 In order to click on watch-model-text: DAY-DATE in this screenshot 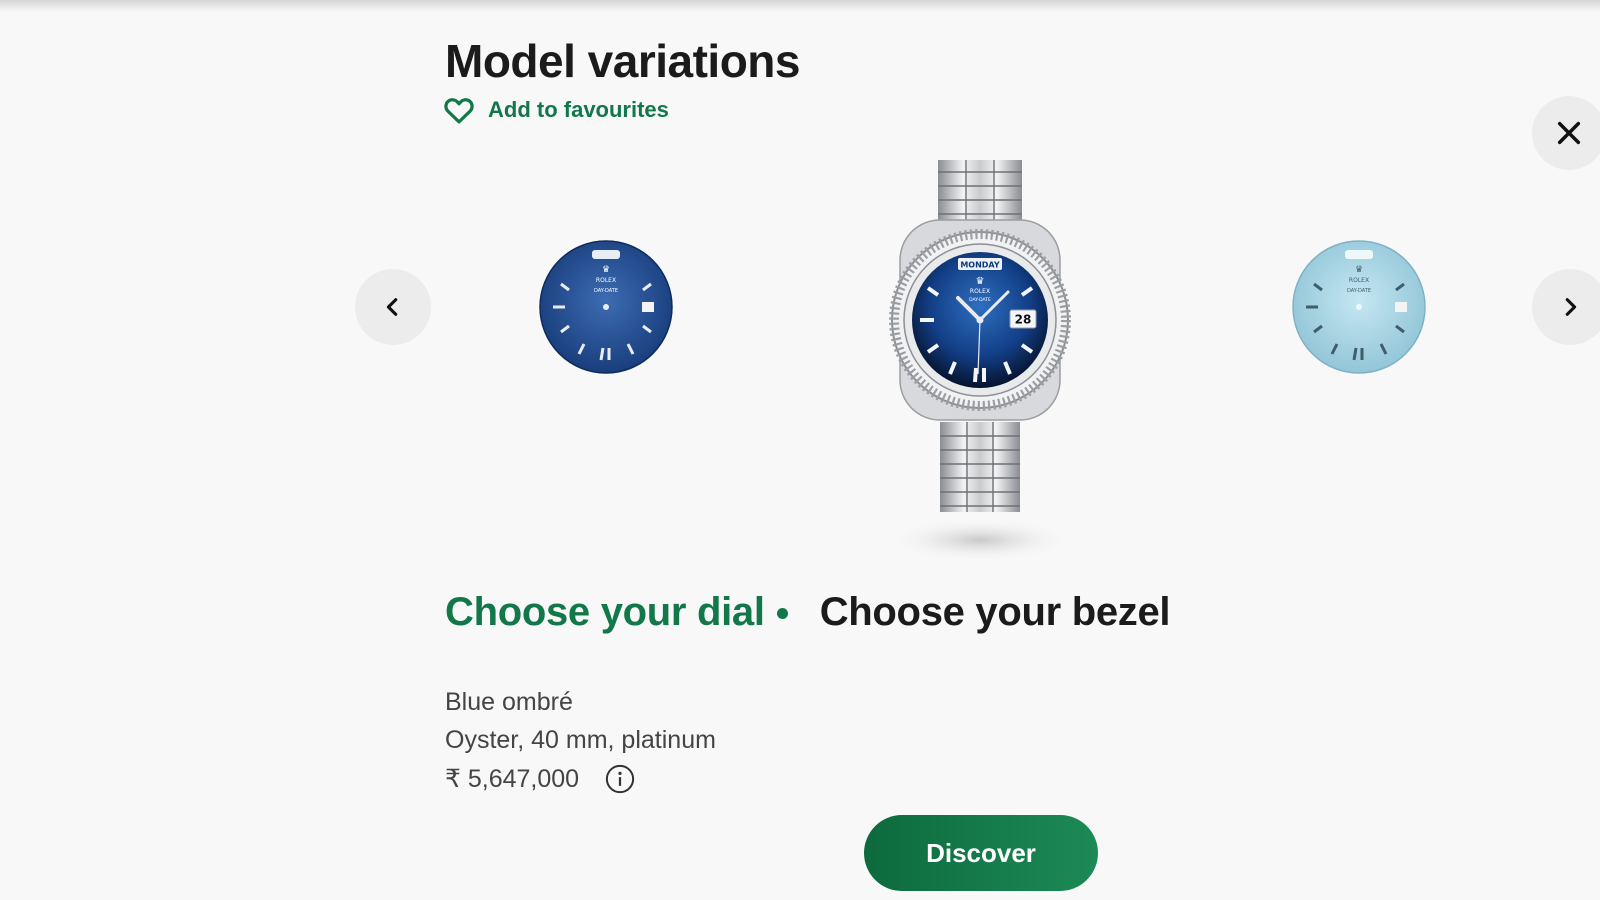, I will do `click(980, 300)`.